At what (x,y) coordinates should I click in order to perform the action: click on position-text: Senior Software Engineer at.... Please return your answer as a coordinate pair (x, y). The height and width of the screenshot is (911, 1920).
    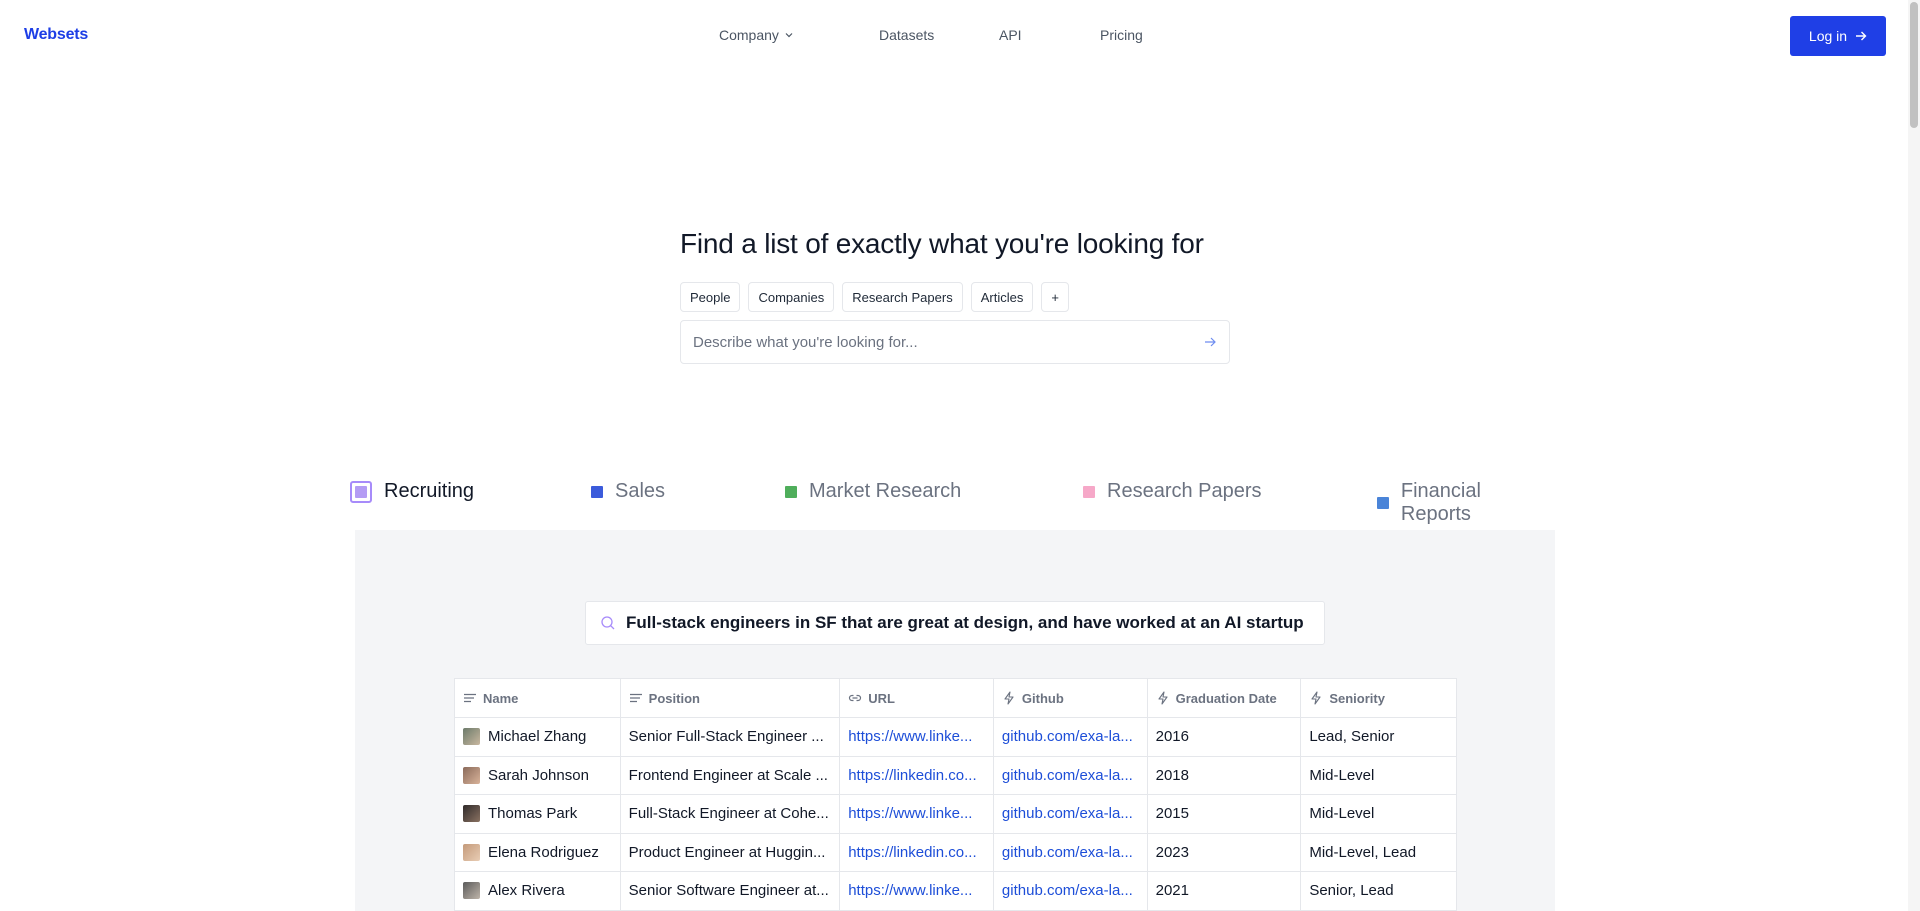
    Looking at the image, I should click on (728, 891).